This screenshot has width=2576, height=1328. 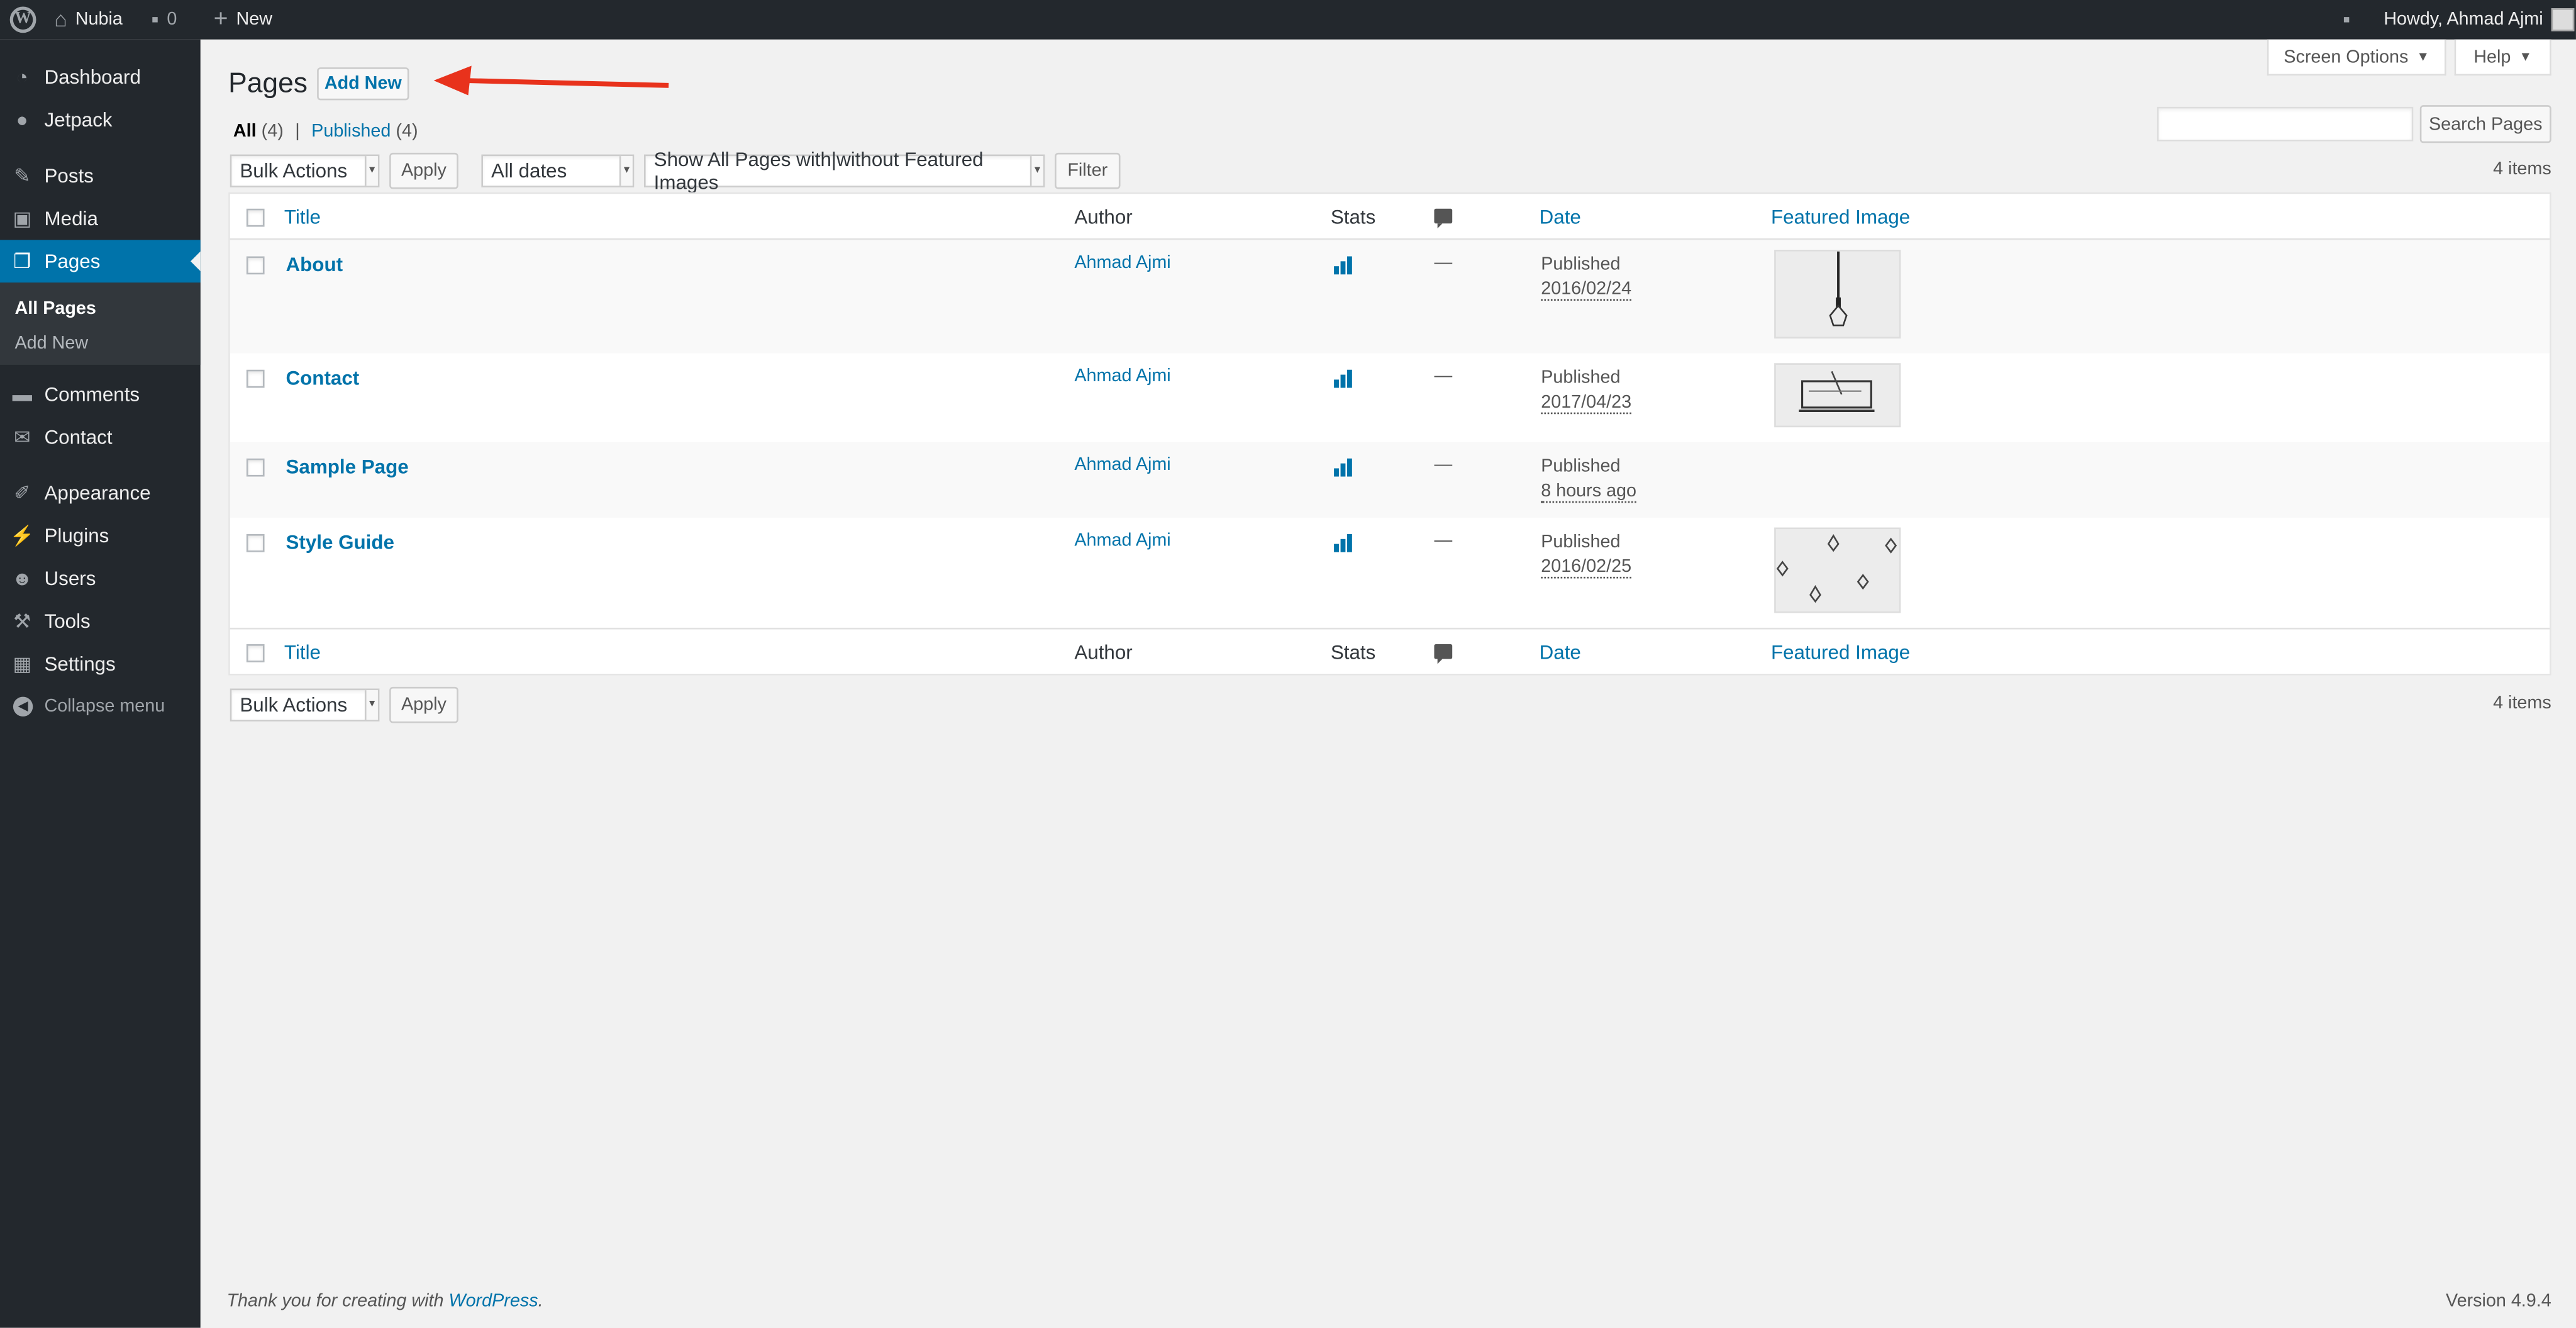 I want to click on sidebar-item-settings: ▦ Settings, so click(x=100, y=663).